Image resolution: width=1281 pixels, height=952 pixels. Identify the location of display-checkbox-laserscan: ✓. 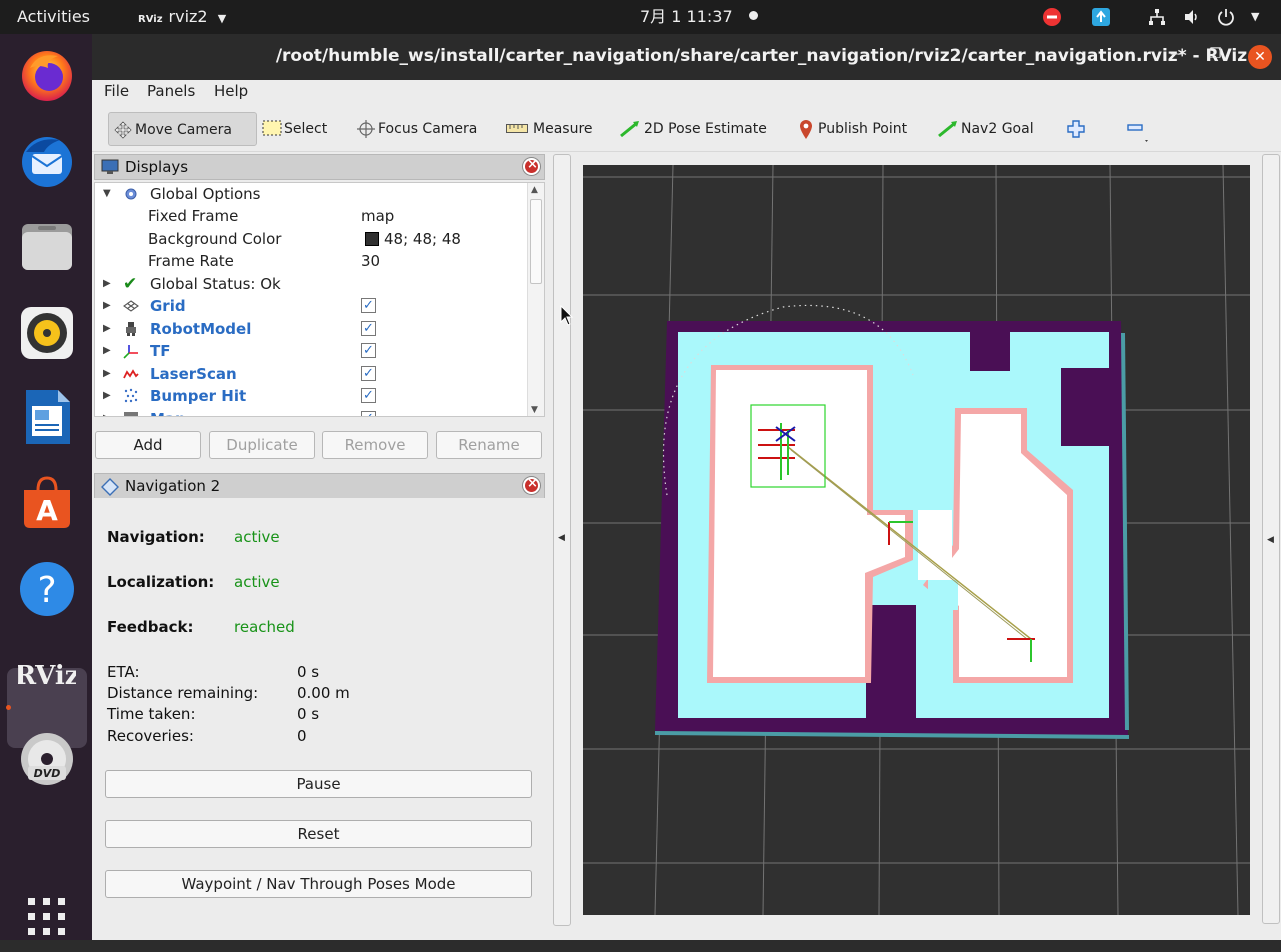
(368, 373).